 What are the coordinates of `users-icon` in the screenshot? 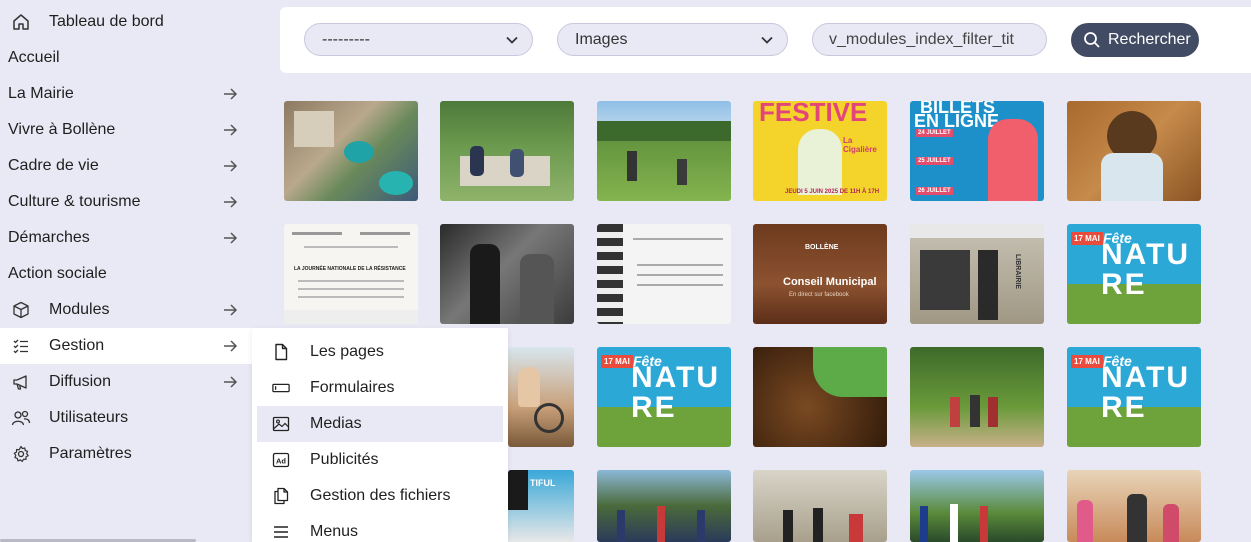 It's located at (21, 418).